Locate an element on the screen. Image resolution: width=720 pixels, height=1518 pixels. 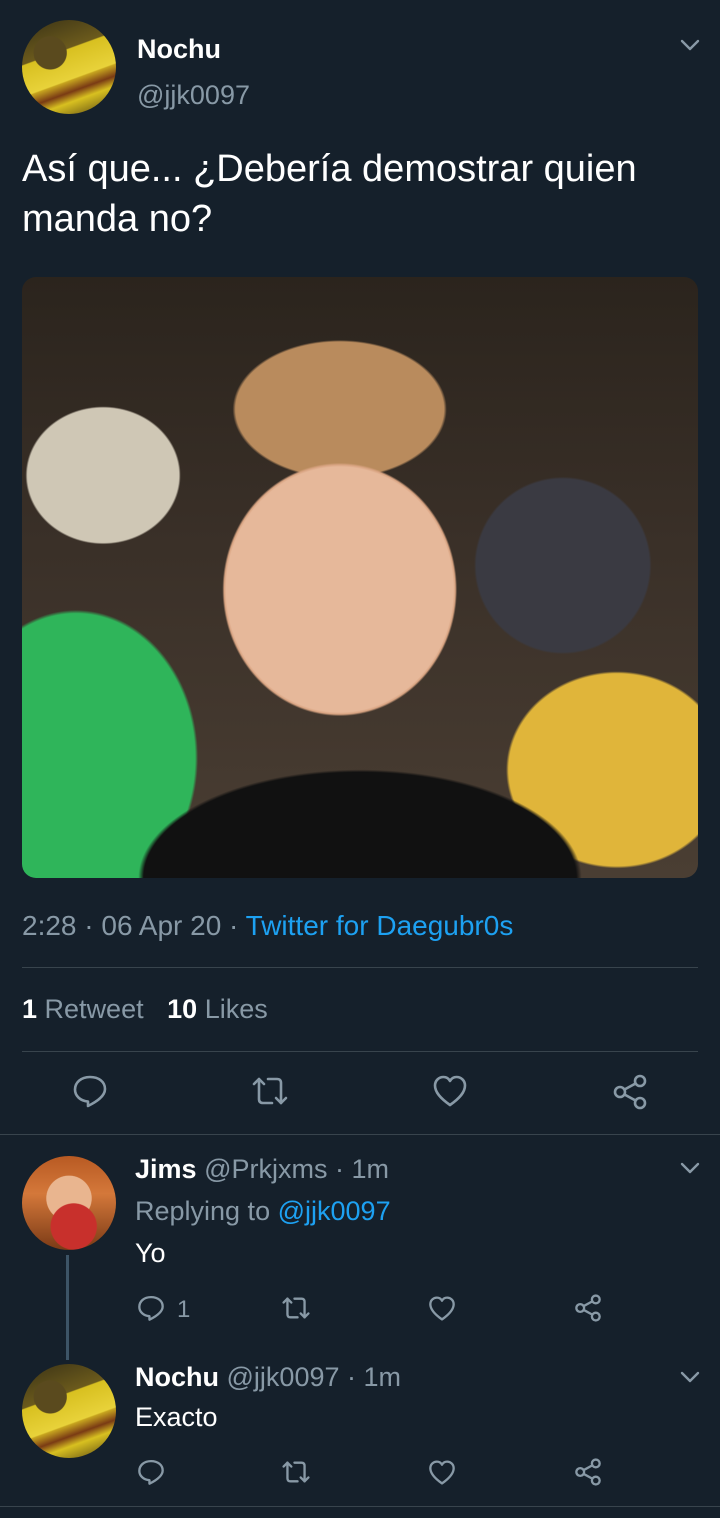
likes-stat: 10 Likes is located at coordinates (217, 1009).